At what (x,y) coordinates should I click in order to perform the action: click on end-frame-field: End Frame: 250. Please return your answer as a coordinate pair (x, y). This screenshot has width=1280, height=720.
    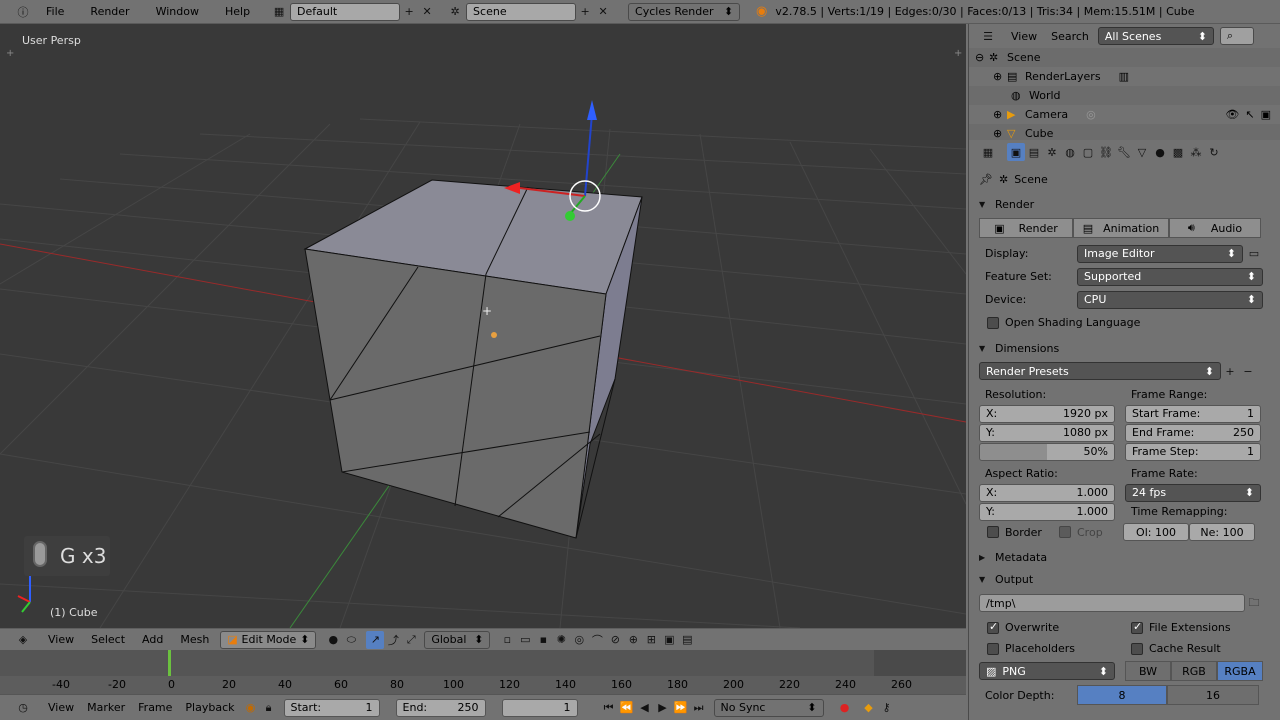
    Looking at the image, I should click on (1193, 432).